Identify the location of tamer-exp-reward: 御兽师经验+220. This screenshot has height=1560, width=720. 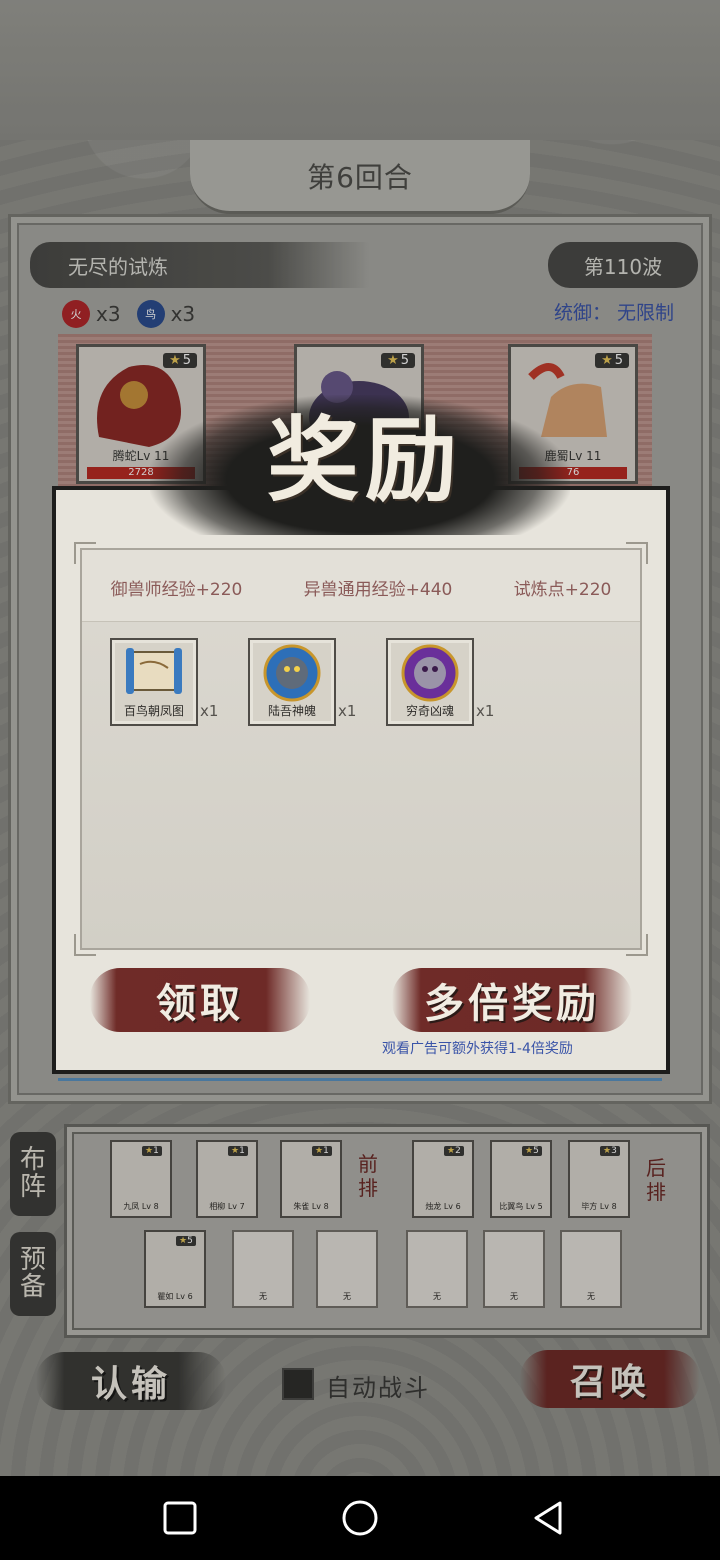
(176, 589).